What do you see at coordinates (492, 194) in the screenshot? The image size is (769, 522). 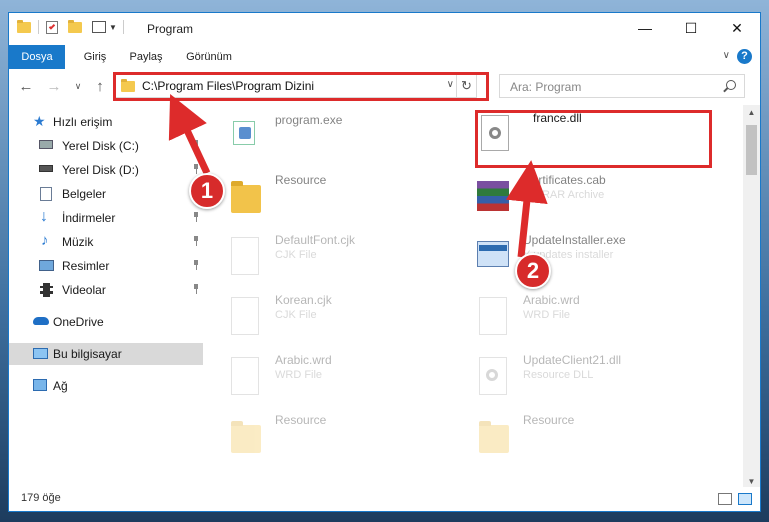 I see `archive-icon` at bounding box center [492, 194].